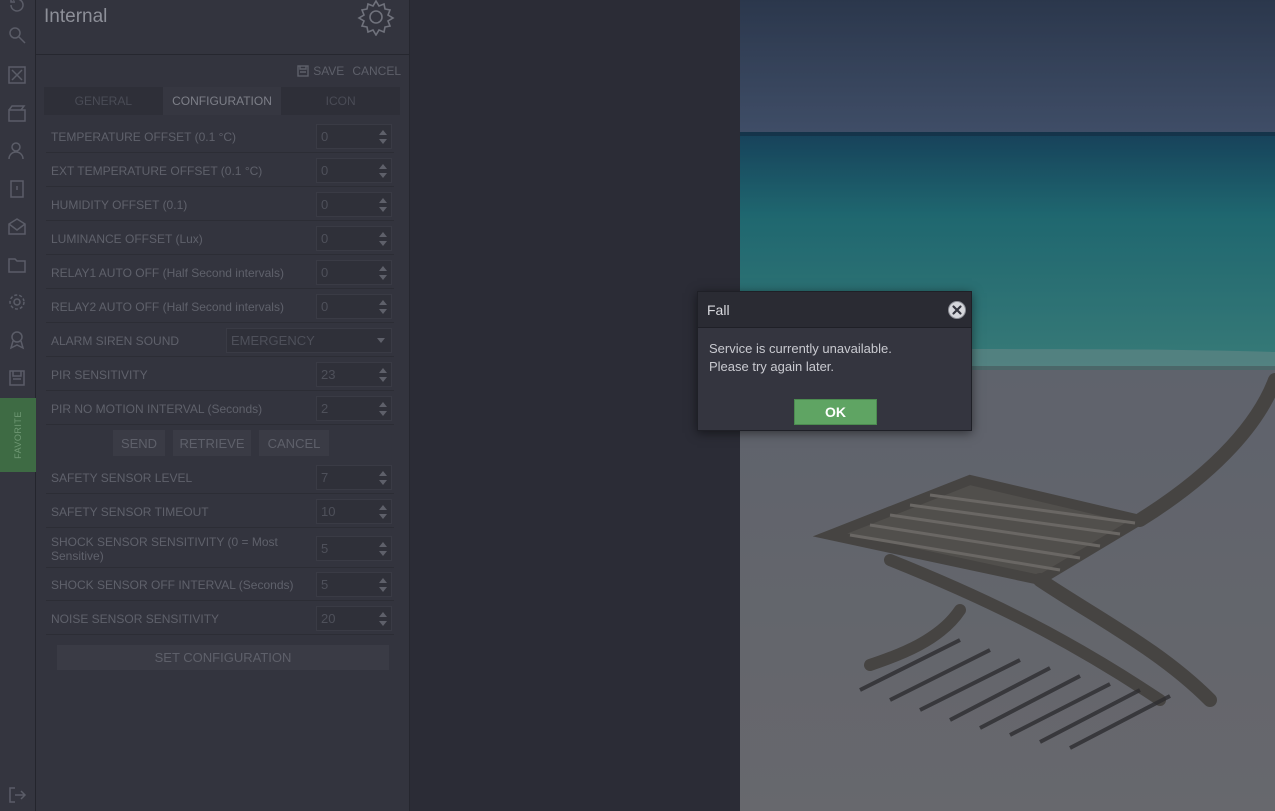 This screenshot has width=1275, height=811. What do you see at coordinates (381, 340) in the screenshot?
I see `chevron-down-icon` at bounding box center [381, 340].